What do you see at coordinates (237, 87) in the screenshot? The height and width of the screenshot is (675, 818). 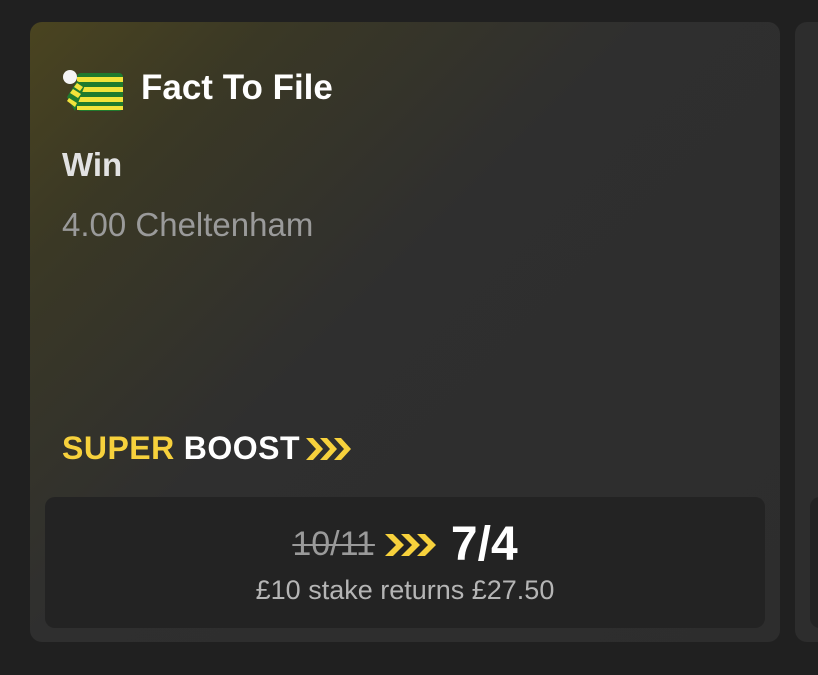 I see `runner-name: Fact To File` at bounding box center [237, 87].